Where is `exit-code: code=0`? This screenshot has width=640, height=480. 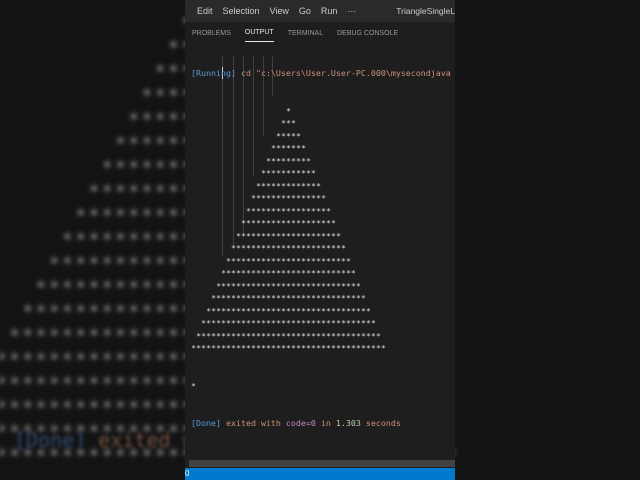 exit-code: code=0 is located at coordinates (300, 423).